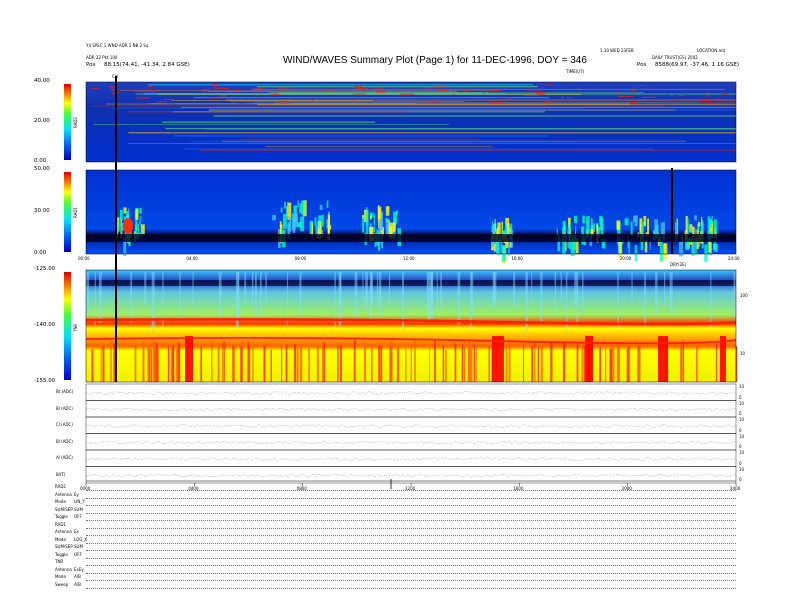 Image resolution: width=792 pixels, height=612 pixels. I want to click on header-right-line2: DAILY TRUST(GS) 2002, so click(675, 57).